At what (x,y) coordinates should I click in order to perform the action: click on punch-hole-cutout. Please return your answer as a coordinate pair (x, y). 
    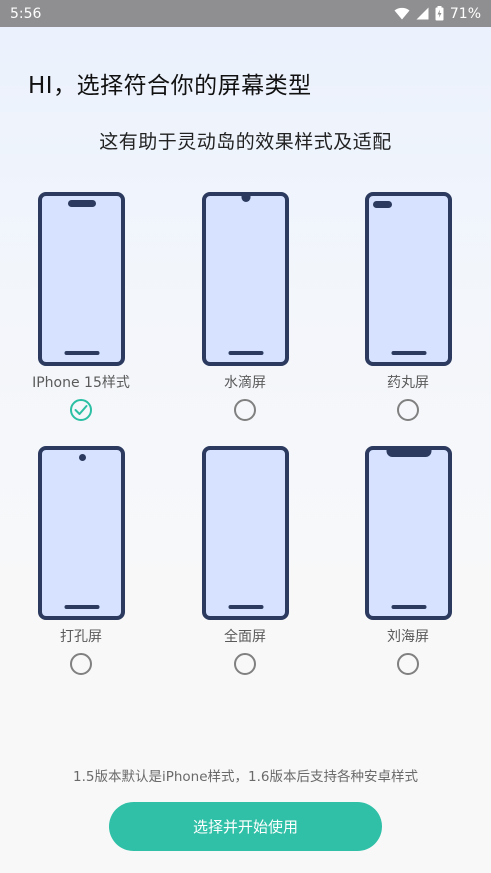
    Looking at the image, I should click on (82, 457).